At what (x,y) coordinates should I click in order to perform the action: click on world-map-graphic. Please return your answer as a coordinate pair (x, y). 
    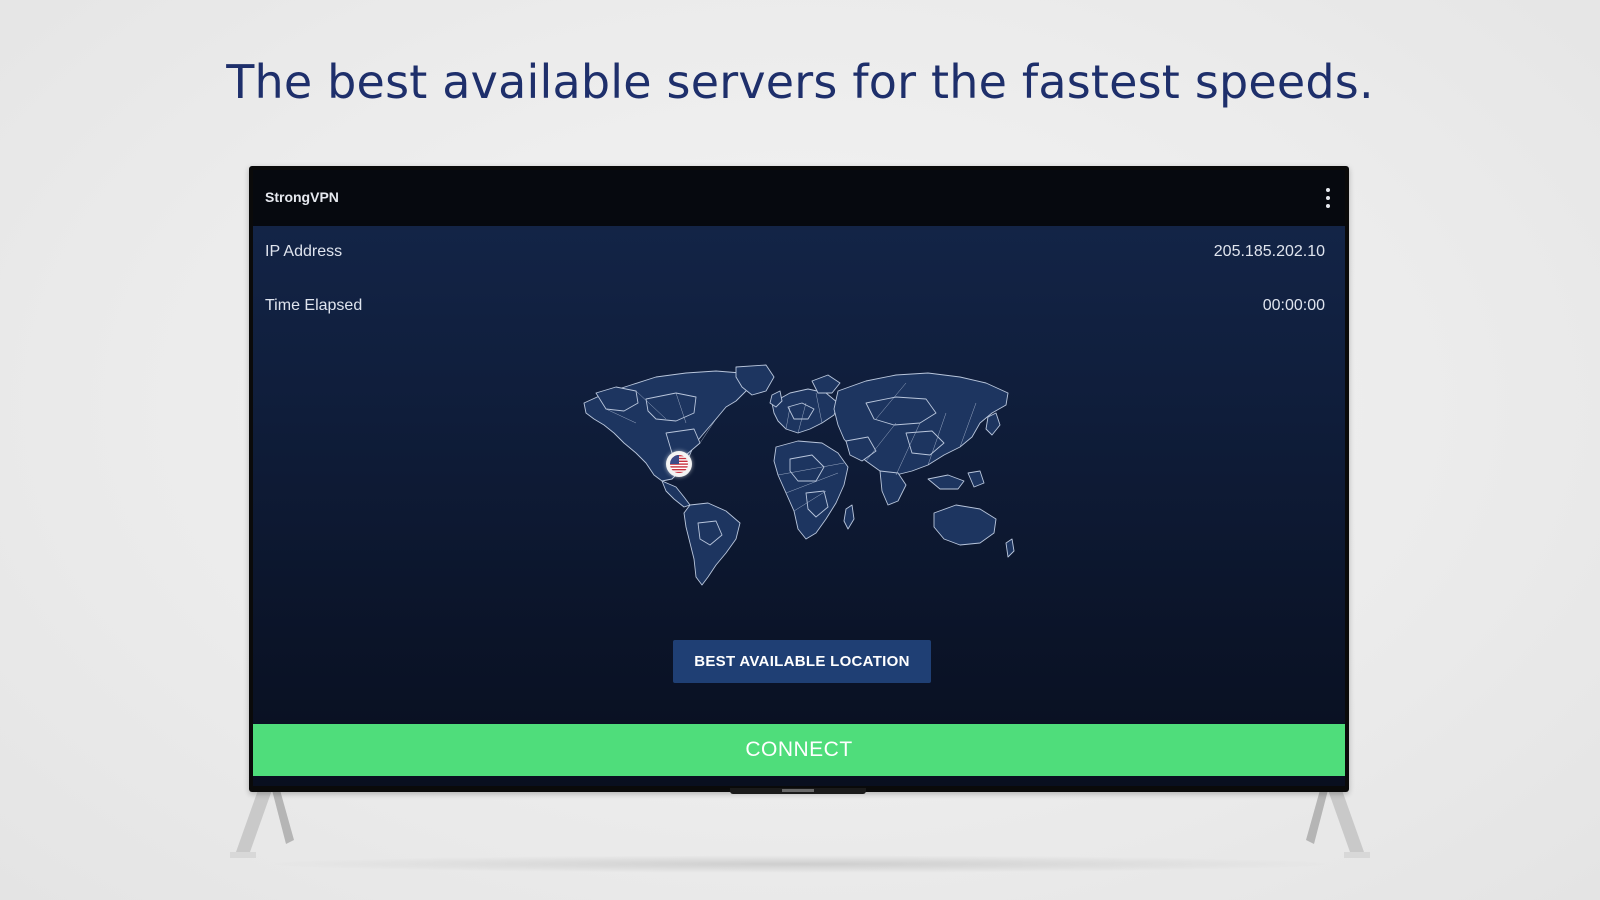
    Looking at the image, I should click on (799, 475).